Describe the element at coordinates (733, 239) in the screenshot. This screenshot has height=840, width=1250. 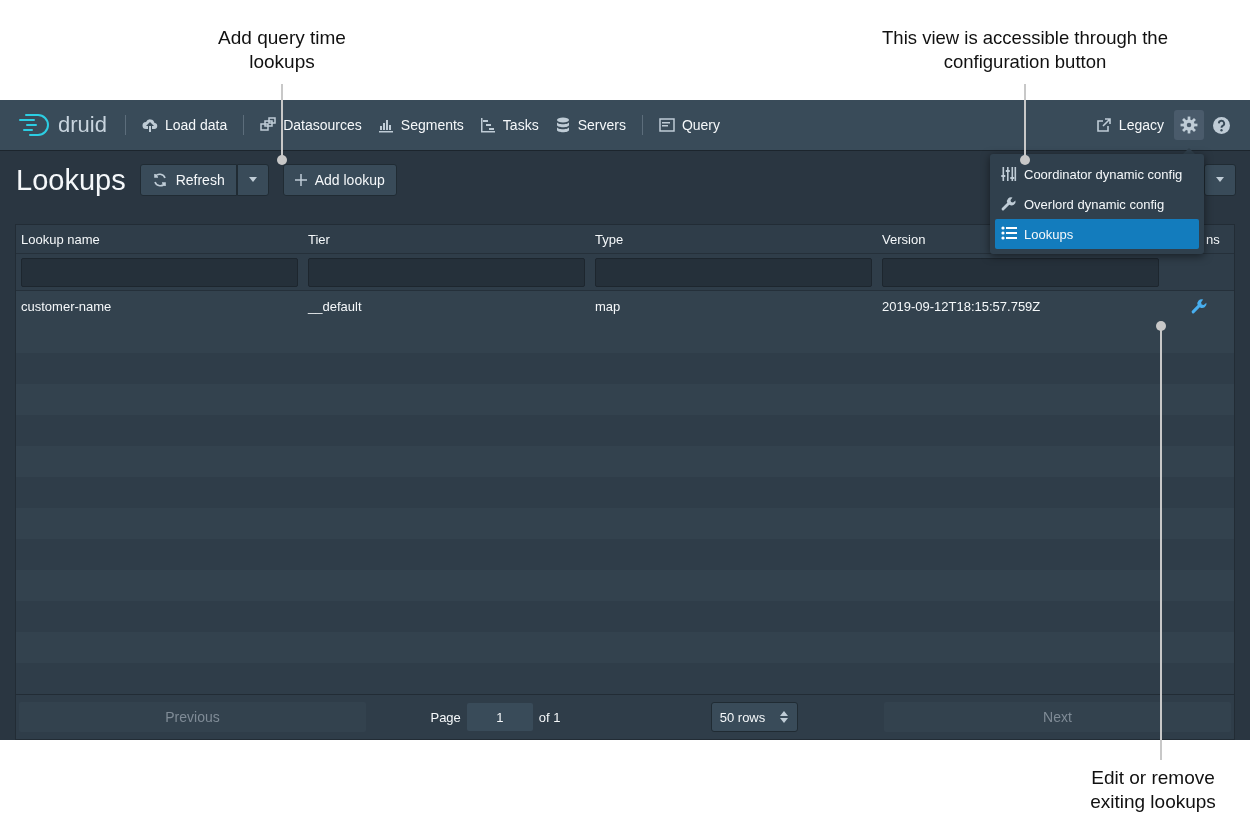
I see `column-header: Type` at that location.